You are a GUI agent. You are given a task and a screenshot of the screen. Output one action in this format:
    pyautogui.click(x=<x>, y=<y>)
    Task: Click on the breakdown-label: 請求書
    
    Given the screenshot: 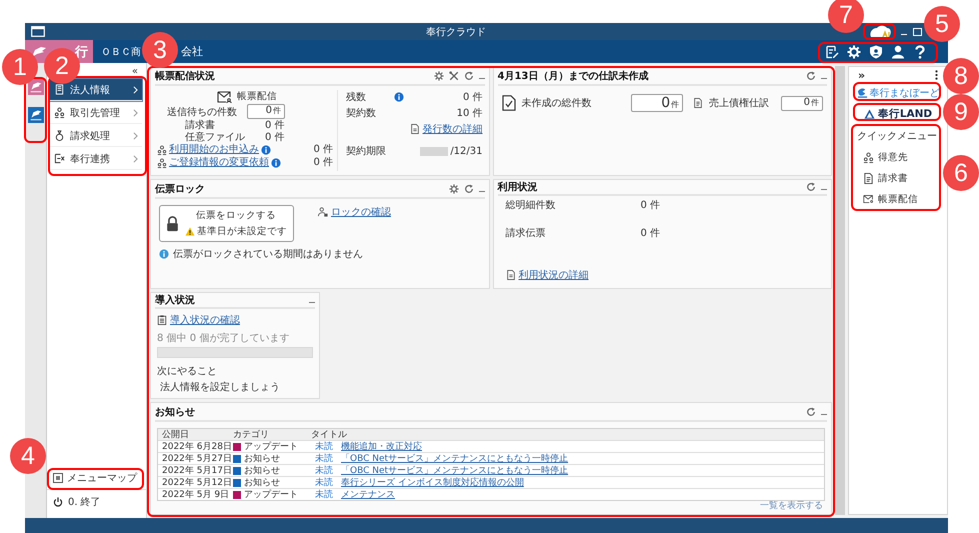 What is the action you would take?
    pyautogui.click(x=200, y=125)
    